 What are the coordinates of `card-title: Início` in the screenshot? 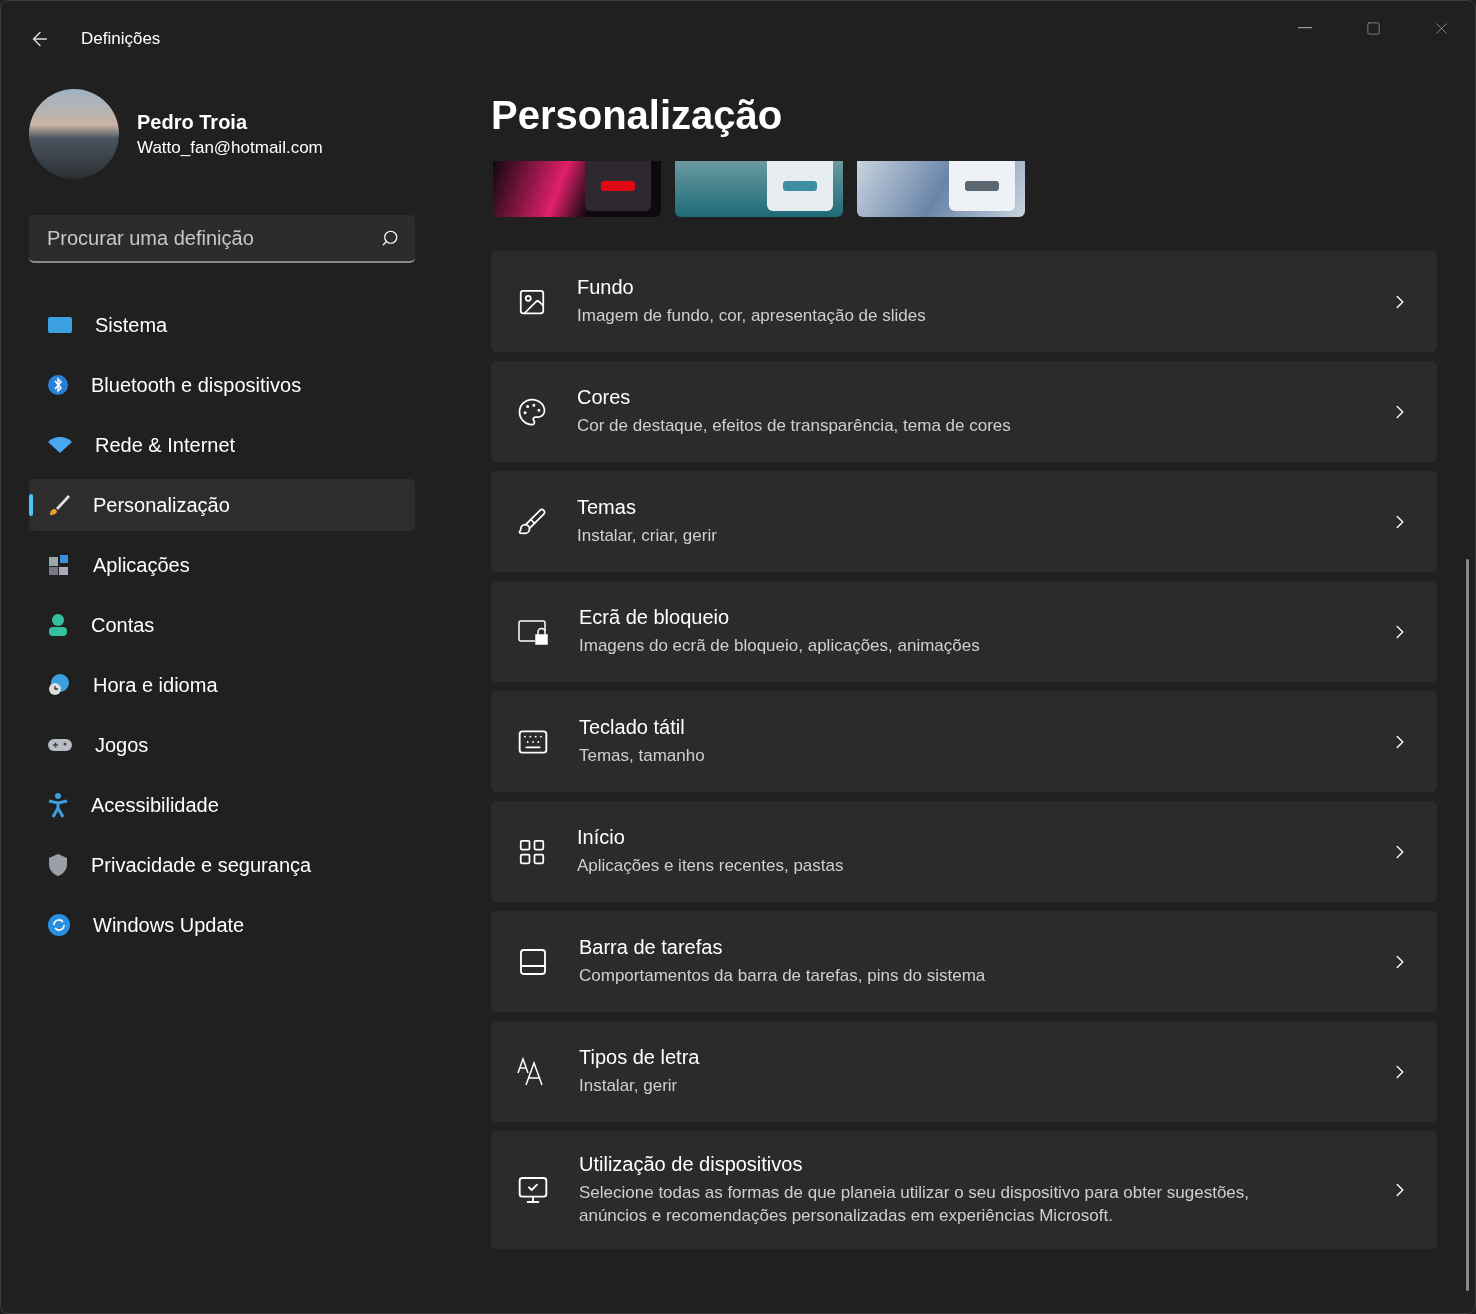 It's located at (601, 837).